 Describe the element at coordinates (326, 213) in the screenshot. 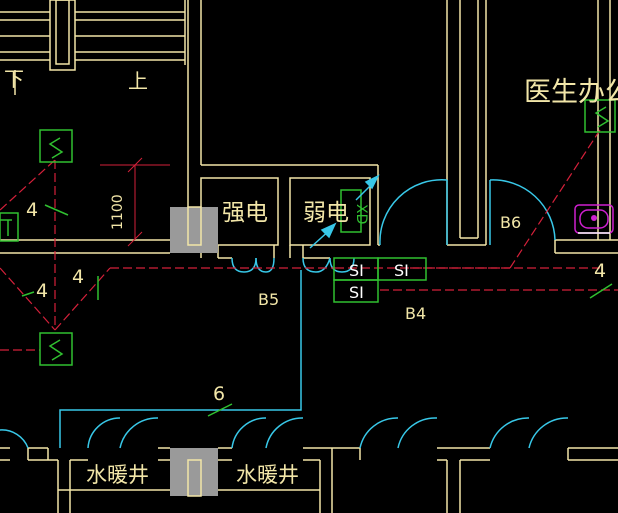

I see `room-label-weak-electric: 弱电` at that location.